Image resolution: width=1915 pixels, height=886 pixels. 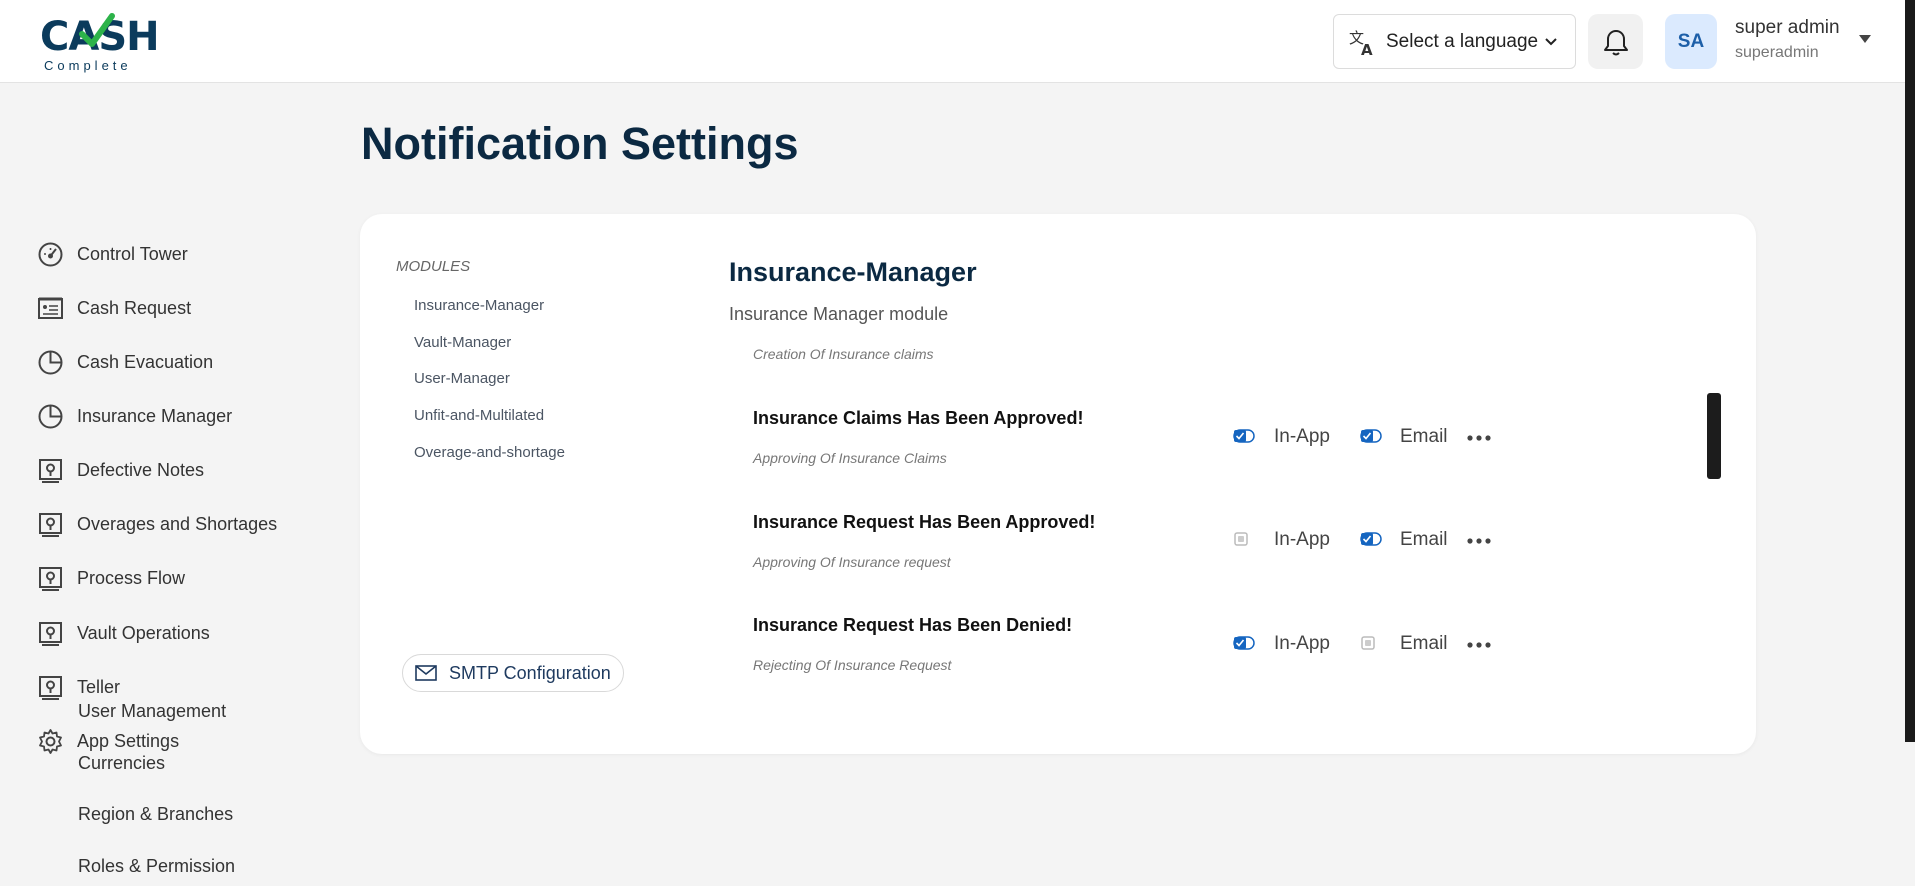 I want to click on gauge-icon, so click(x=50, y=254).